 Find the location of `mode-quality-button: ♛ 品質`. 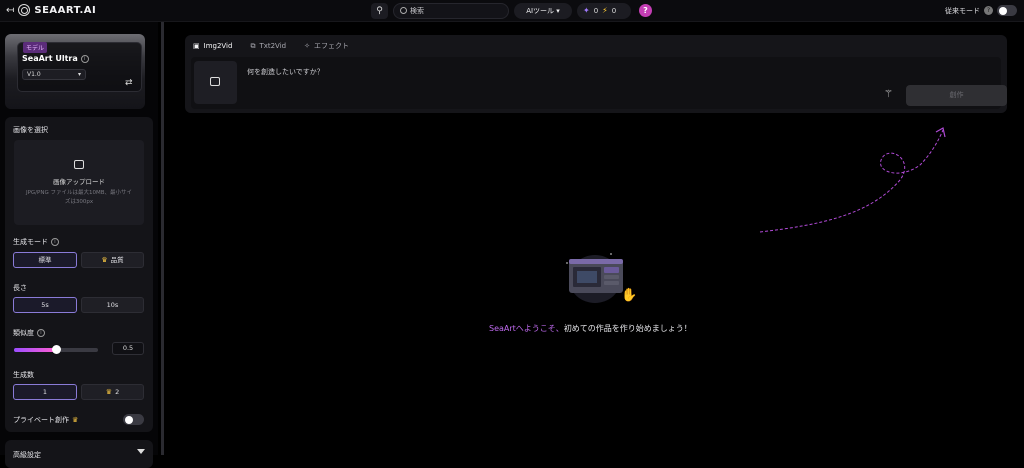

mode-quality-button: ♛ 品質 is located at coordinates (112, 260).